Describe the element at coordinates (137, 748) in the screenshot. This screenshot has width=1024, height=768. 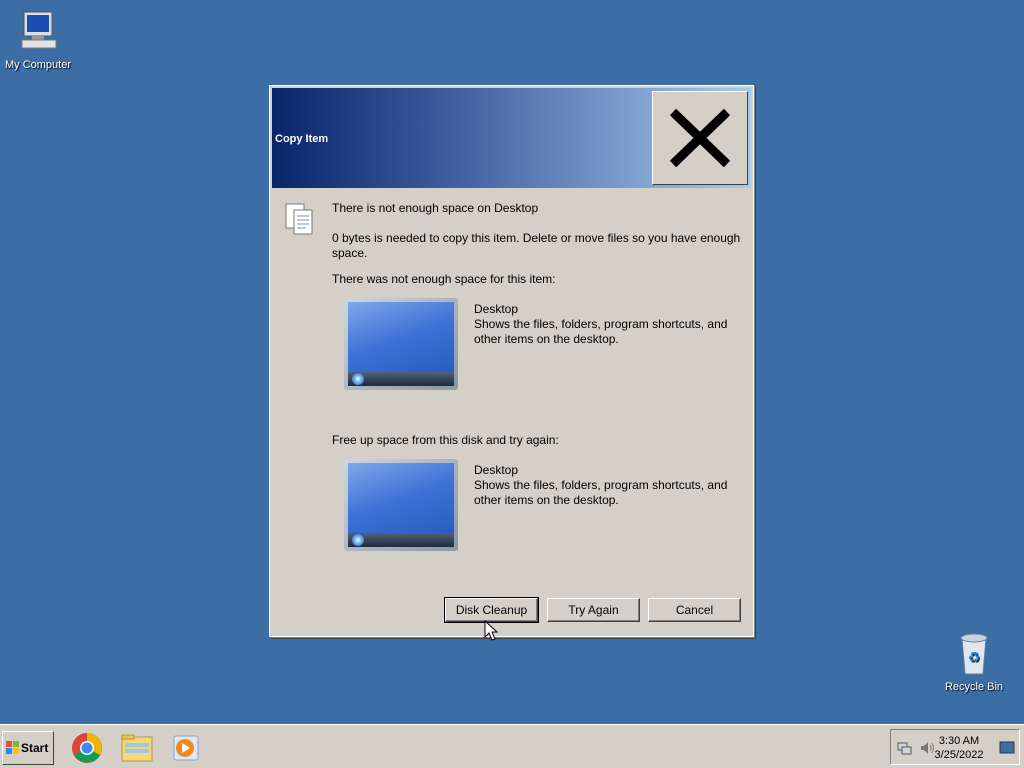
I see `file-explorer-icon` at that location.